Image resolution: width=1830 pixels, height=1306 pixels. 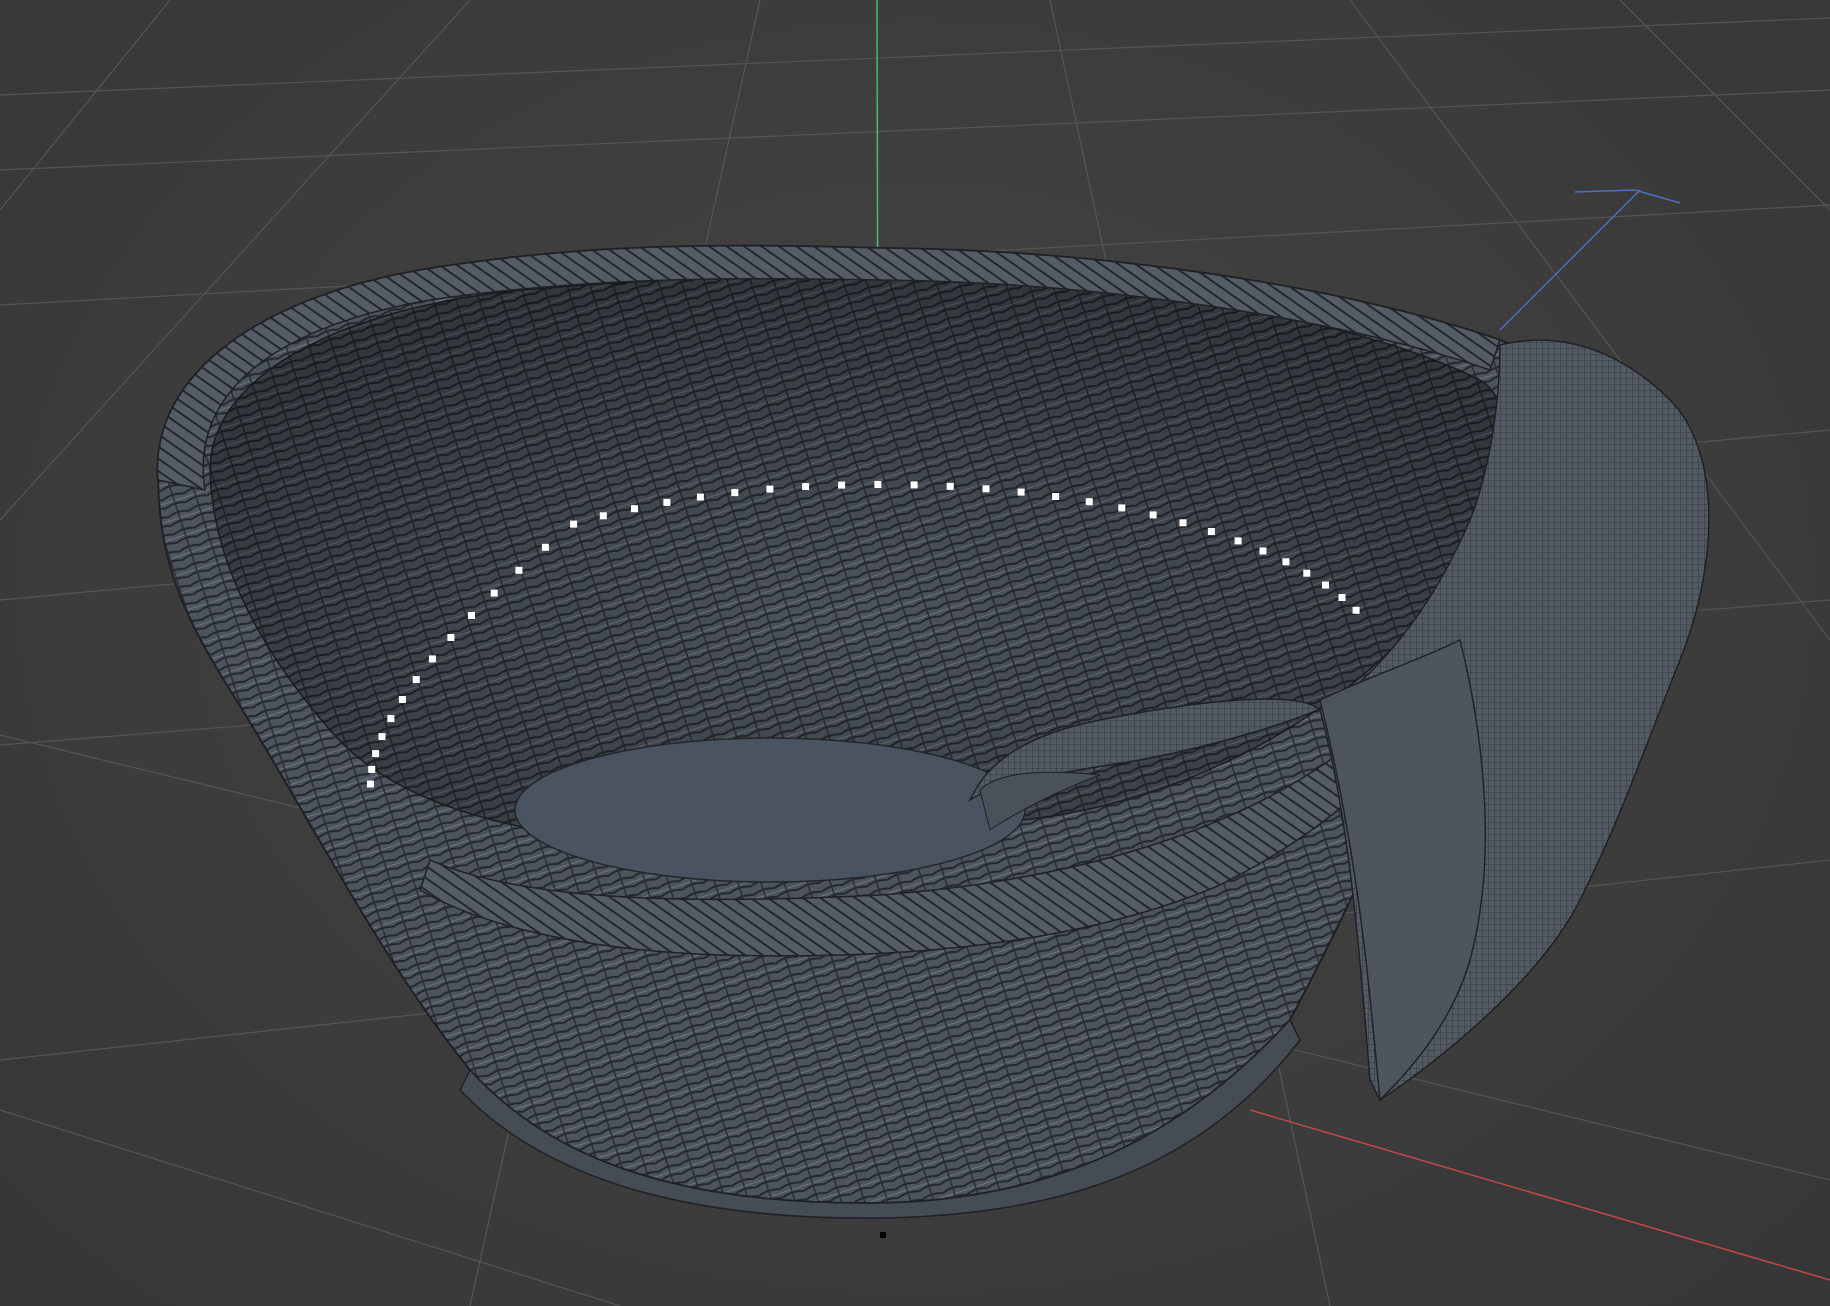 What do you see at coordinates (1570, 260) in the screenshot?
I see `z-axis-line` at bounding box center [1570, 260].